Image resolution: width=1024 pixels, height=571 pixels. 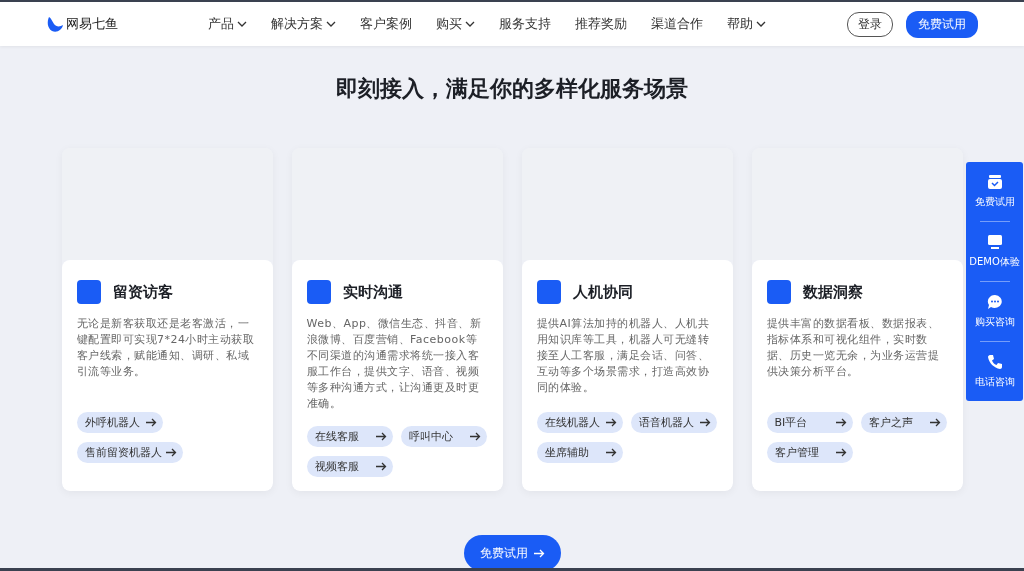 What do you see at coordinates (129, 452) in the screenshot?
I see `product-link: 售前留资机器人` at bounding box center [129, 452].